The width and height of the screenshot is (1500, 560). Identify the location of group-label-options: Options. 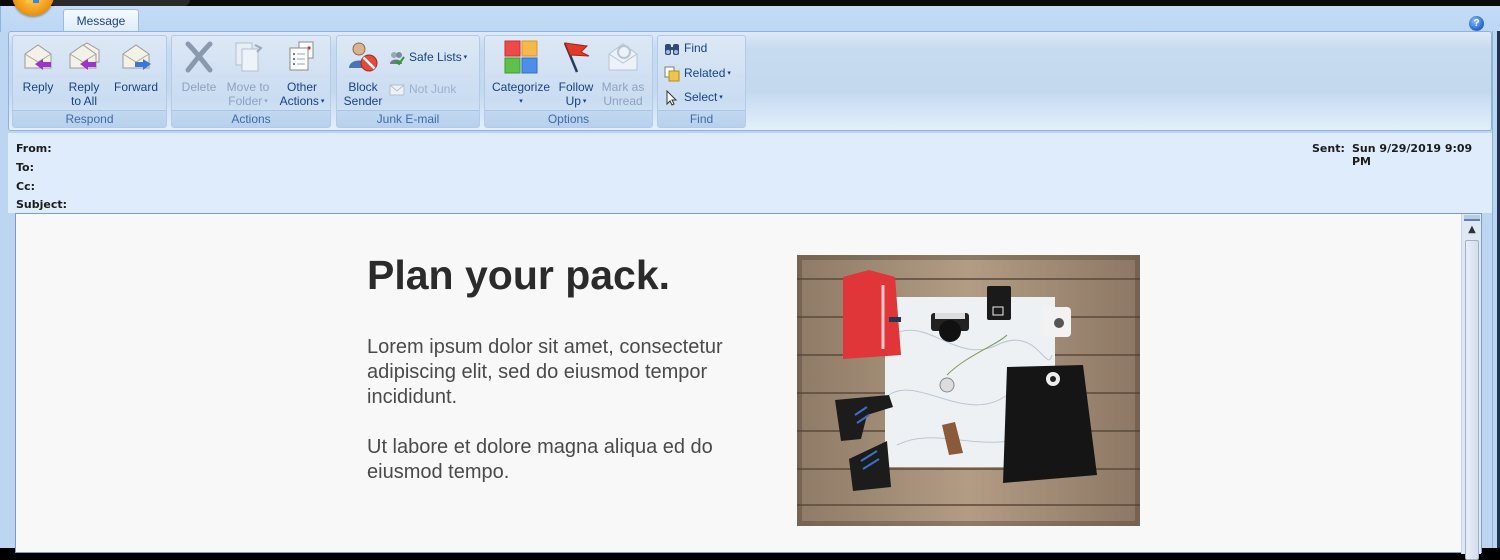
(568, 118).